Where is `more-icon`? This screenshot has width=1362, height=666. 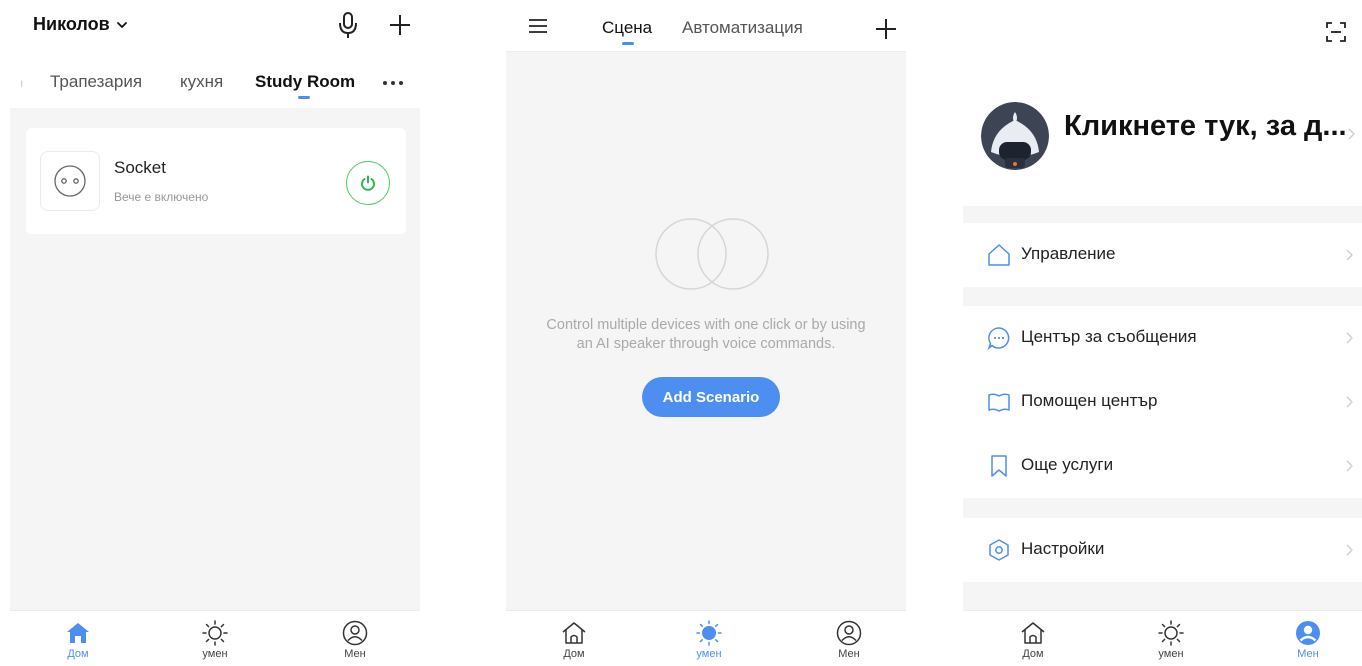
more-icon is located at coordinates (393, 83).